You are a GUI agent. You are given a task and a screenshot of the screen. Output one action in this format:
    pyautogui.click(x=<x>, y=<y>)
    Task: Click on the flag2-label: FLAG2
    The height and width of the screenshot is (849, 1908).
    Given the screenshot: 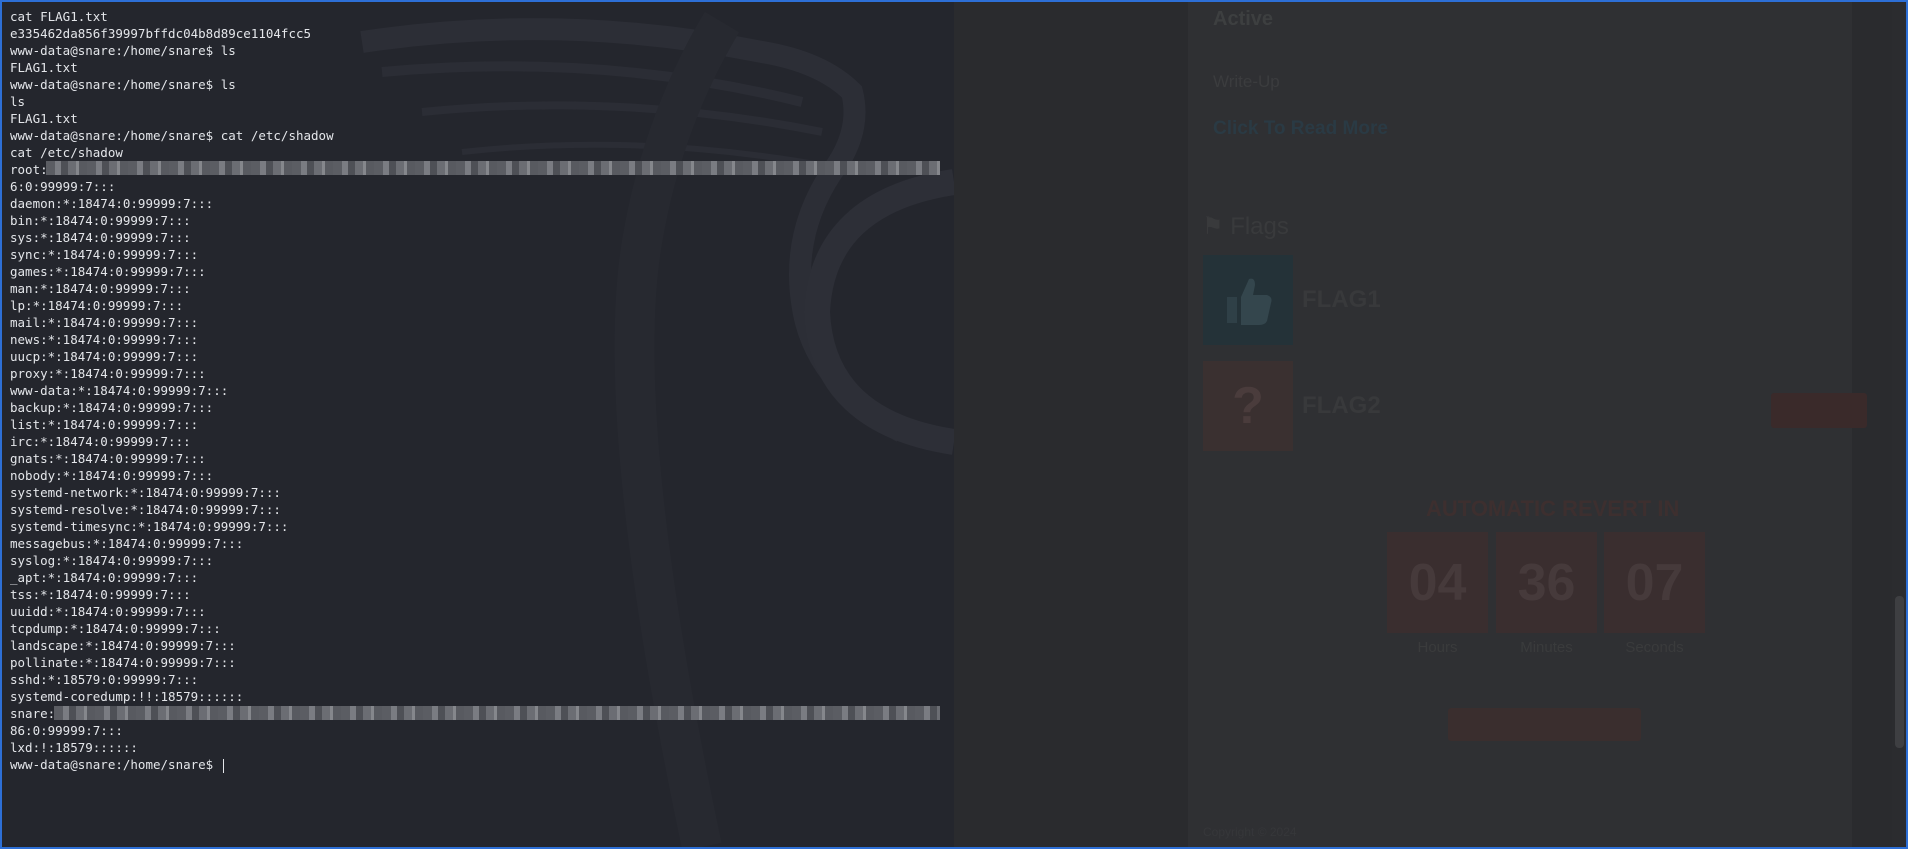 What is the action you would take?
    pyautogui.click(x=1341, y=405)
    